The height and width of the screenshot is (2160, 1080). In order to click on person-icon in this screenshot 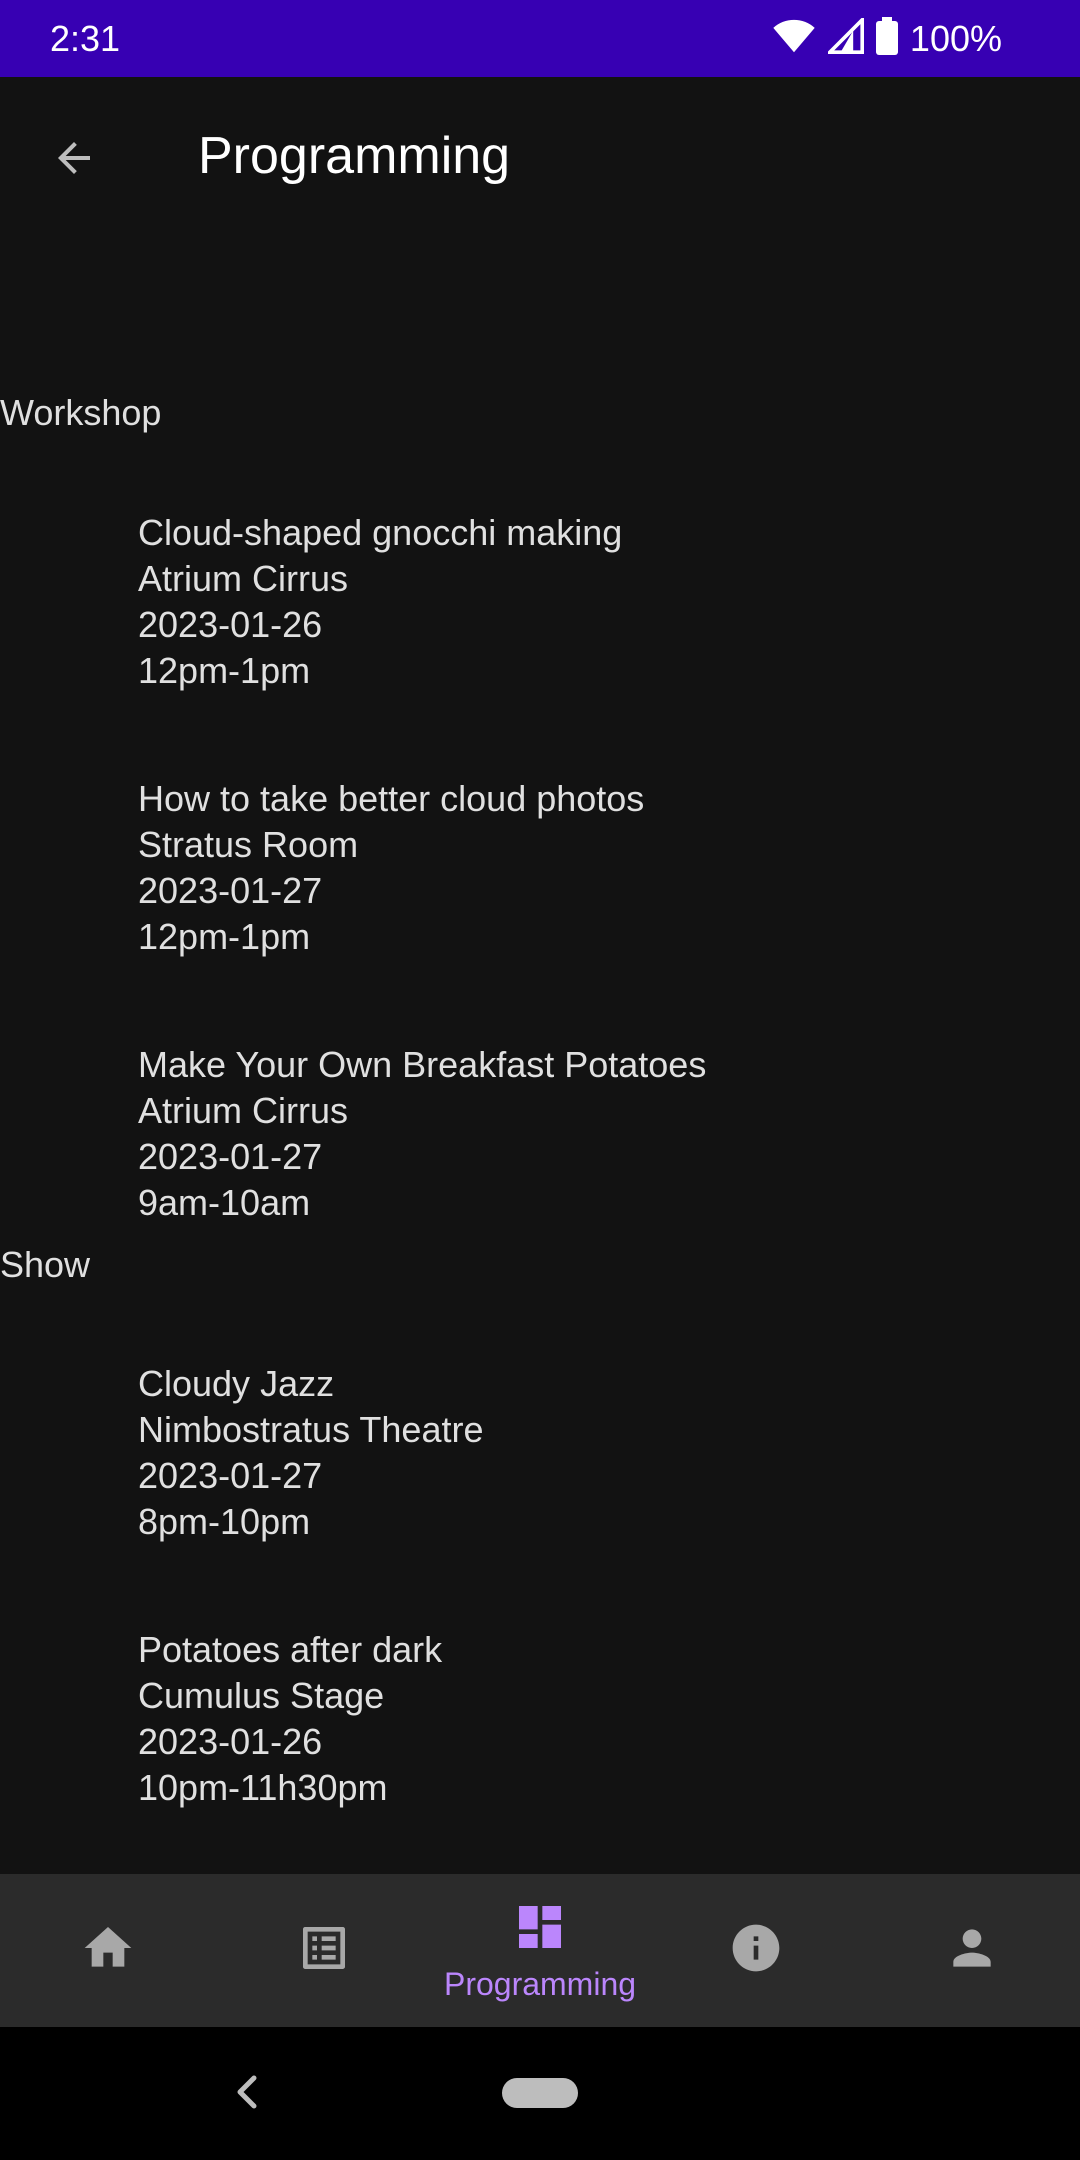, I will do `click(972, 1950)`.